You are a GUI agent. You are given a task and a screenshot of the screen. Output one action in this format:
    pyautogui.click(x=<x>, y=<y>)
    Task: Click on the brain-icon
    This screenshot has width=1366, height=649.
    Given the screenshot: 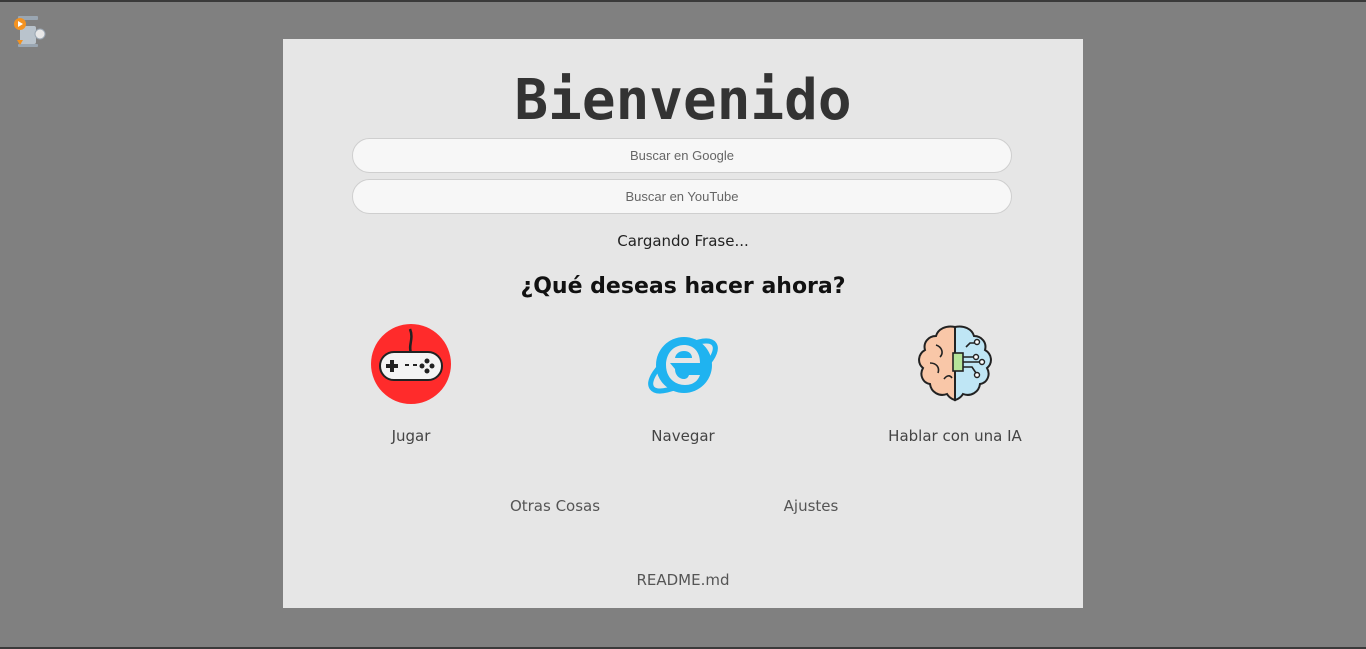 What is the action you would take?
    pyautogui.click(x=955, y=364)
    